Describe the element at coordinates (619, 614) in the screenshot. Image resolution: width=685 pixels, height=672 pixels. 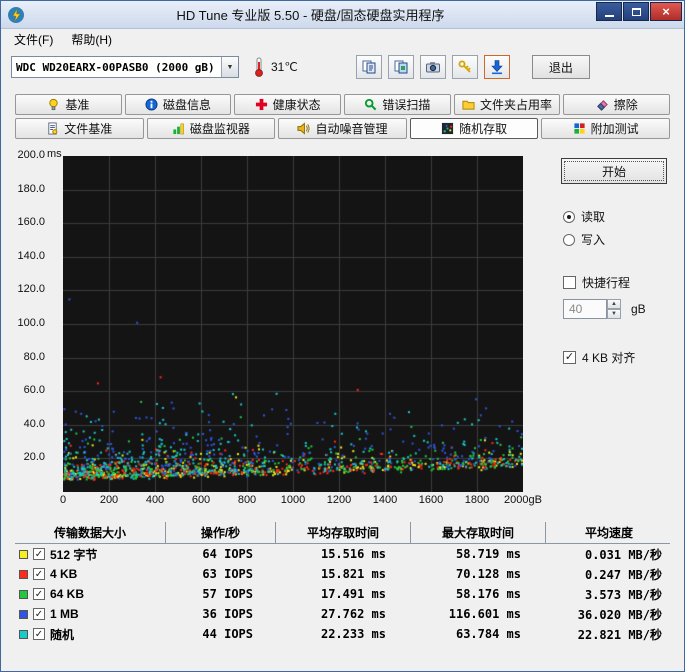
I see `avg-speed-value: 36.020 MB/秒` at that location.